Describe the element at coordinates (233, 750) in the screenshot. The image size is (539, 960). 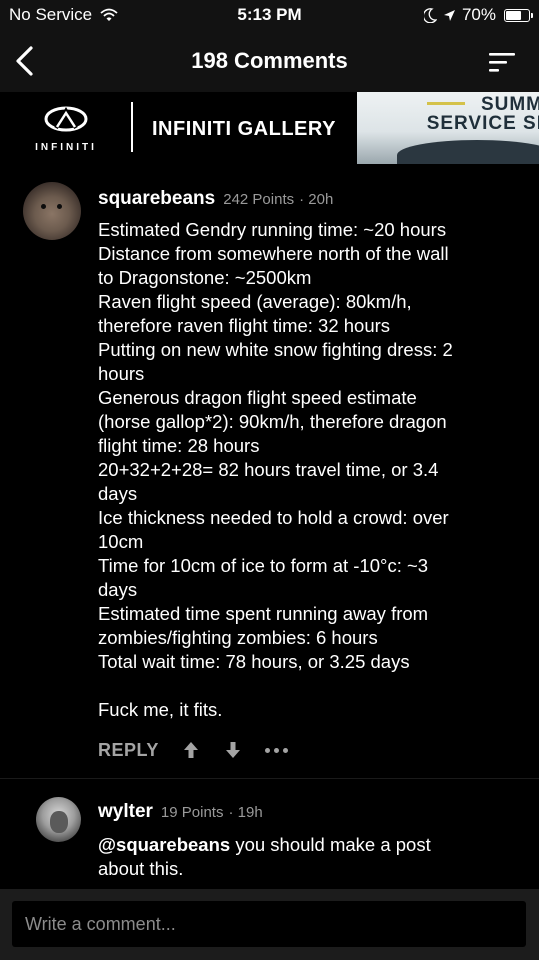
I see `downvote-arrow-icon` at that location.